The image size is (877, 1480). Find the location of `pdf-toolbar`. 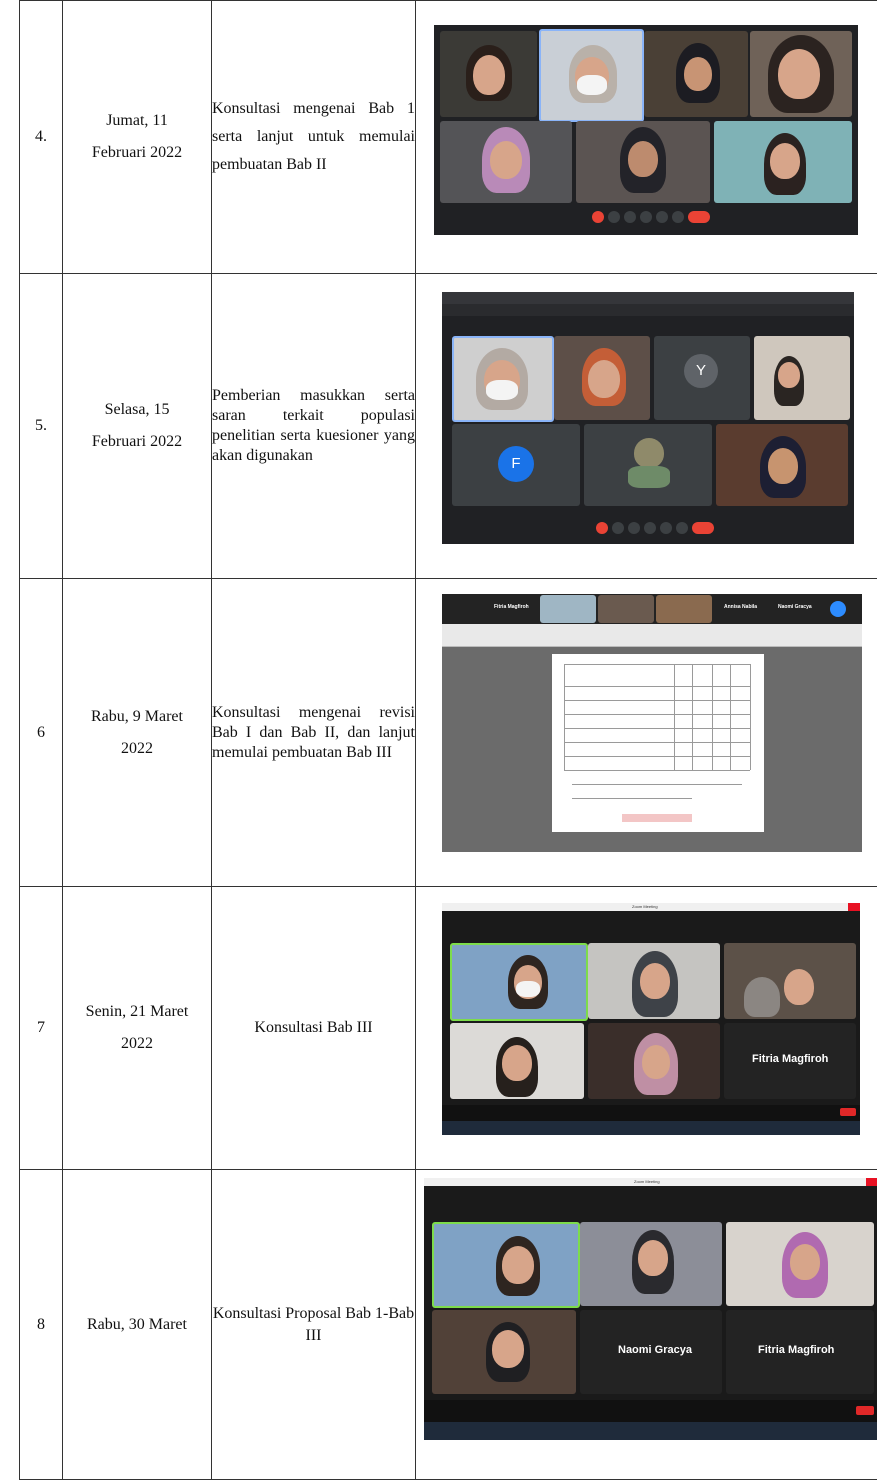

pdf-toolbar is located at coordinates (652, 635).